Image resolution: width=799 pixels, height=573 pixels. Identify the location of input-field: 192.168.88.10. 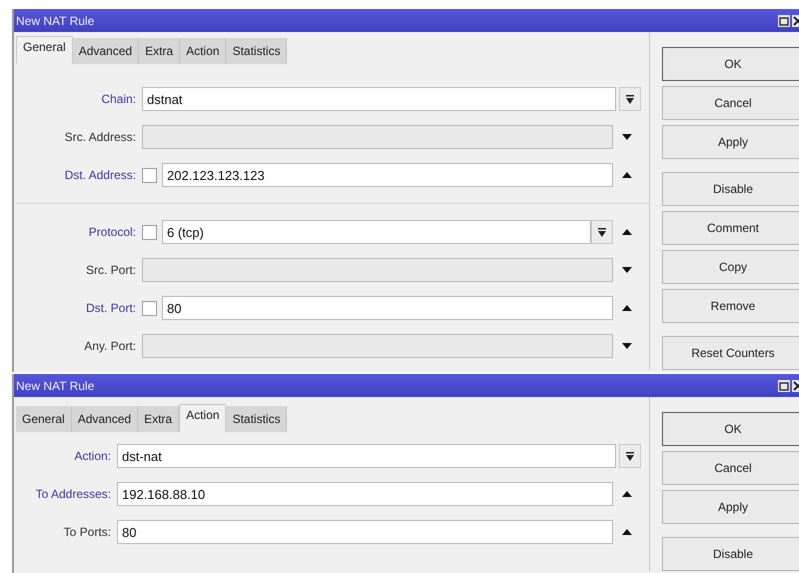
(365, 494).